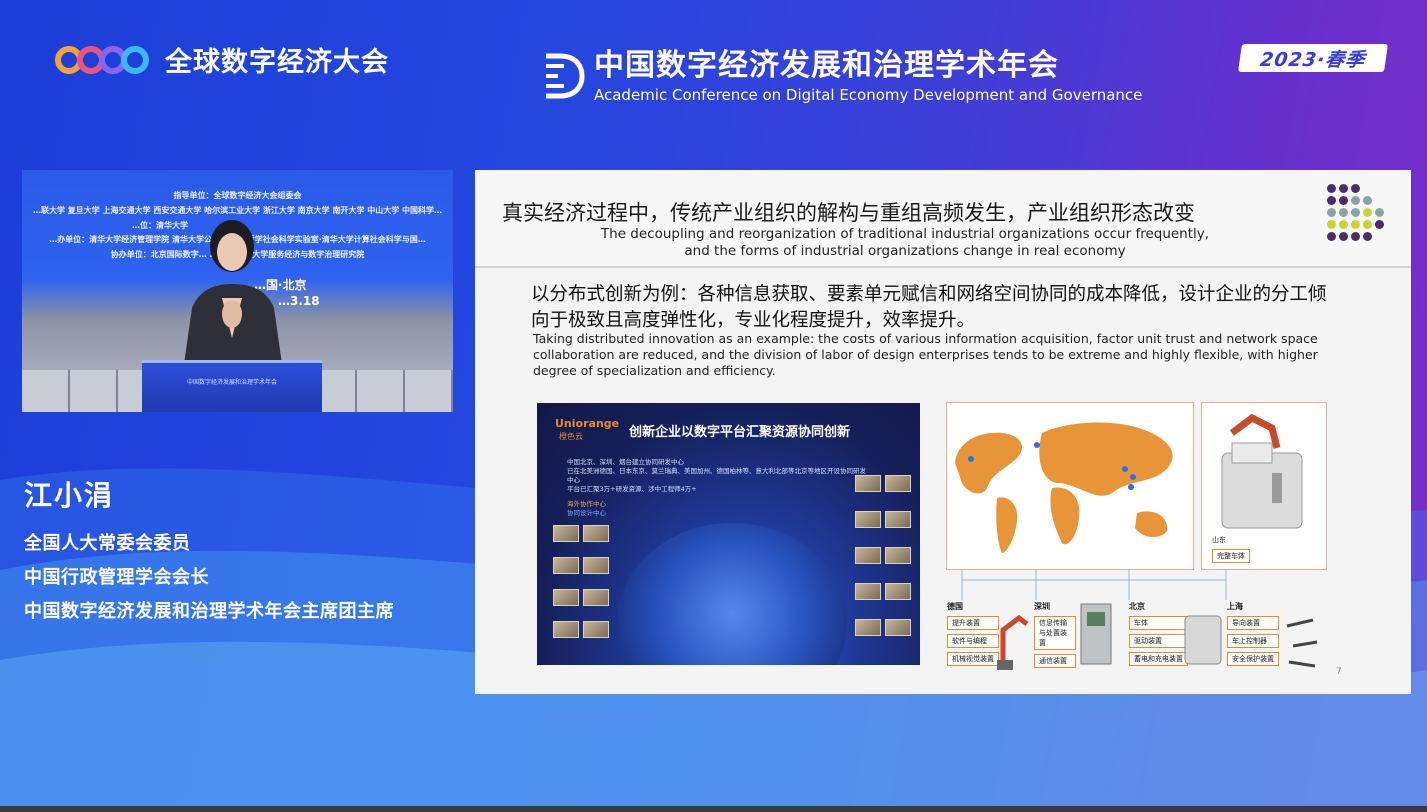 The image size is (1427, 812). What do you see at coordinates (586, 504) in the screenshot?
I see `platform-legend-item: 海外协作中心` at bounding box center [586, 504].